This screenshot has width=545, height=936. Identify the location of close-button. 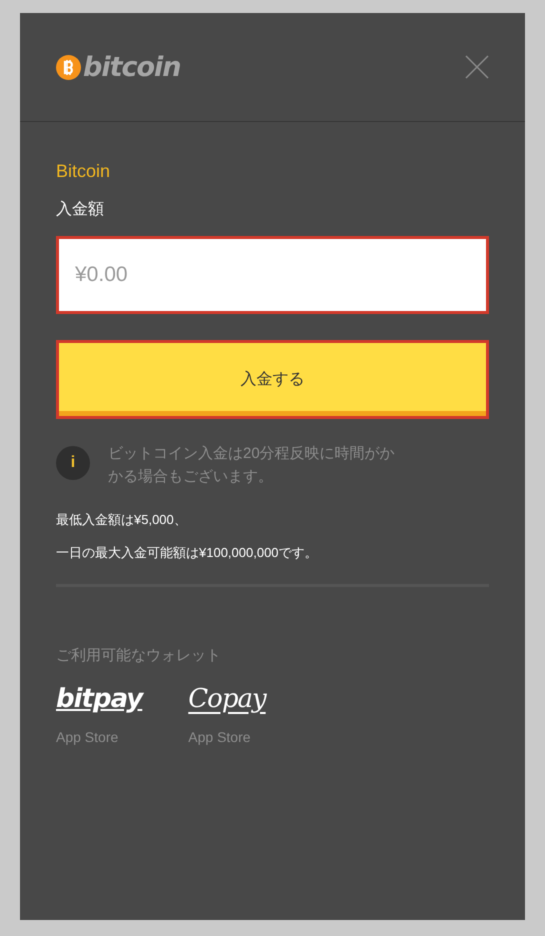
(477, 67).